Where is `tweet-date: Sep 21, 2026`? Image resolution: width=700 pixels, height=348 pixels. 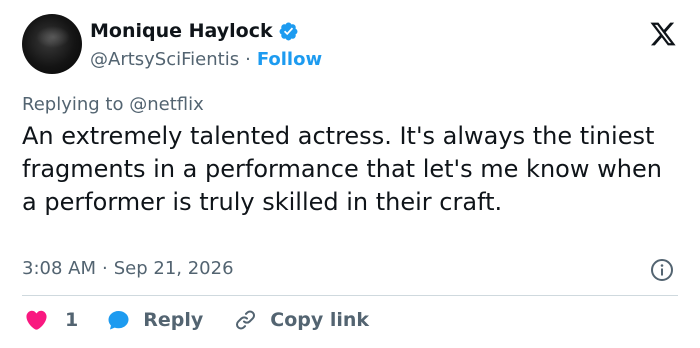 tweet-date: Sep 21, 2026 is located at coordinates (173, 268).